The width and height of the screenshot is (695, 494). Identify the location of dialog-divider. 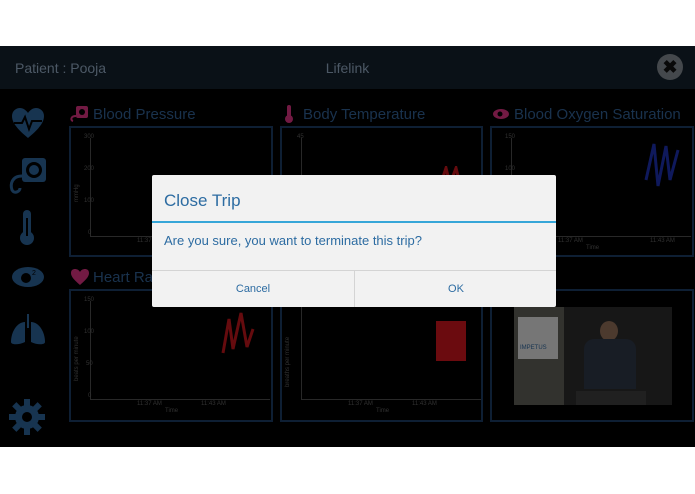
(354, 222).